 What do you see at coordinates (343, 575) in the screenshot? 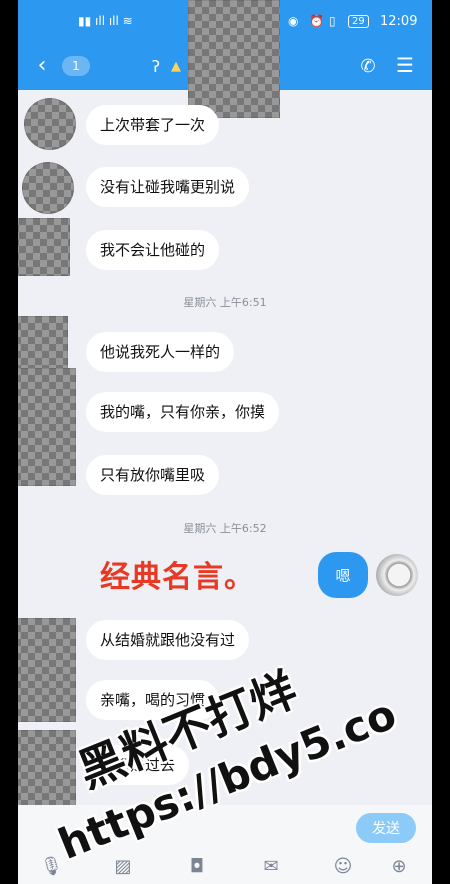
I see `my-message-bubble: 嗯` at bounding box center [343, 575].